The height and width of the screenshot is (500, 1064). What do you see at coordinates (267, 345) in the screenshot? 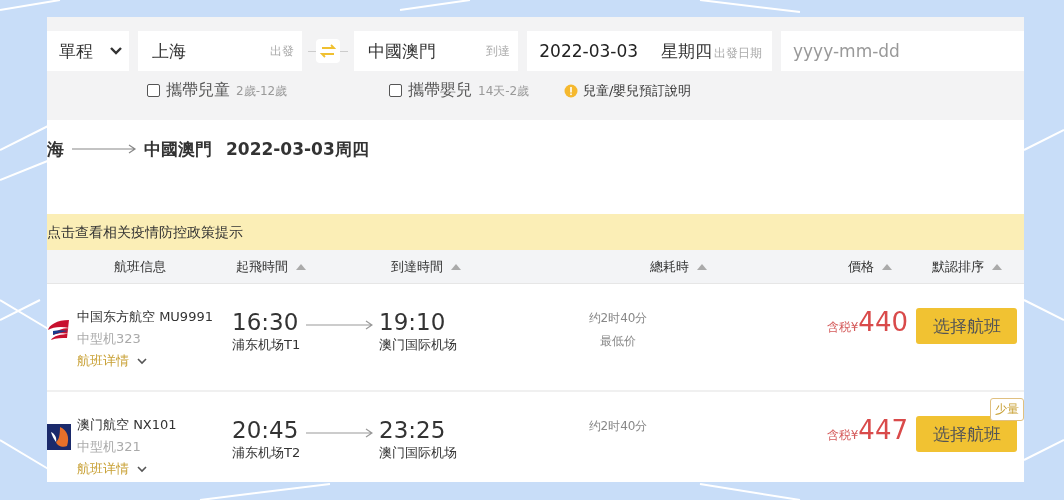
I see `departure-airport: 浦东机场T1` at bounding box center [267, 345].